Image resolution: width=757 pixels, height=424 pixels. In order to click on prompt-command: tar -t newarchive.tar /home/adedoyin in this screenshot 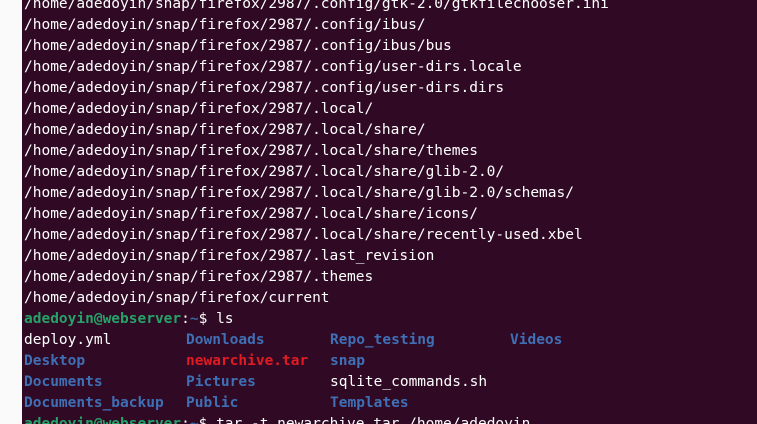, I will do `click(373, 420)`.